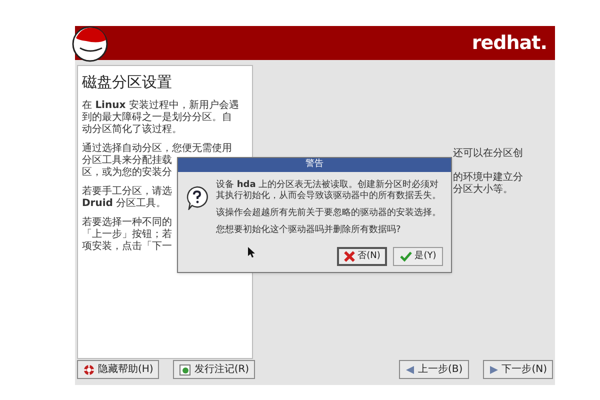  What do you see at coordinates (160, 106) in the screenshot?
I see `help-text-line: 在 Linux 安装过程中，新用户会遇` at bounding box center [160, 106].